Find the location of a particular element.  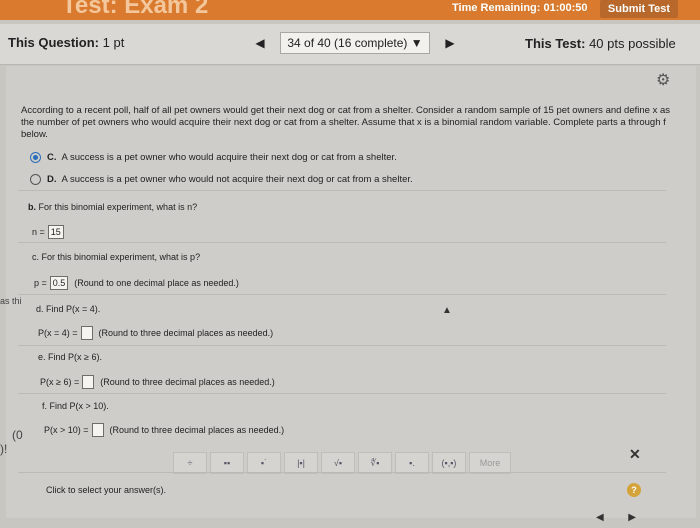

left-edge-text: as thi is located at coordinates (11, 301).